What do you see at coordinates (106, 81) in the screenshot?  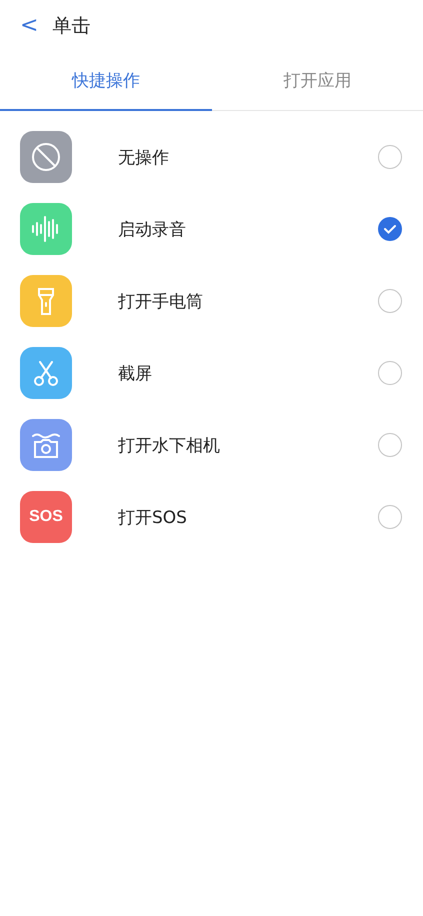 I see `tab: 快捷操作` at bounding box center [106, 81].